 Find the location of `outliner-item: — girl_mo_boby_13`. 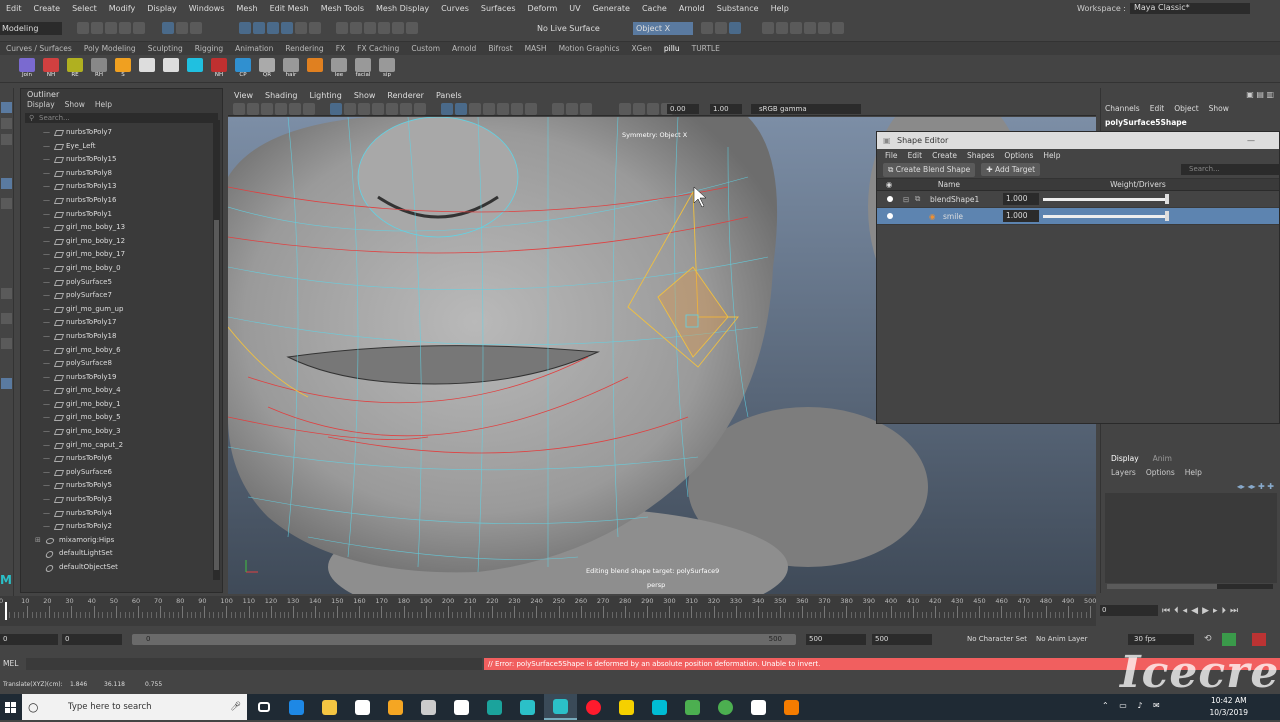

outliner-item: — girl_mo_boby_13 is located at coordinates (121, 228).